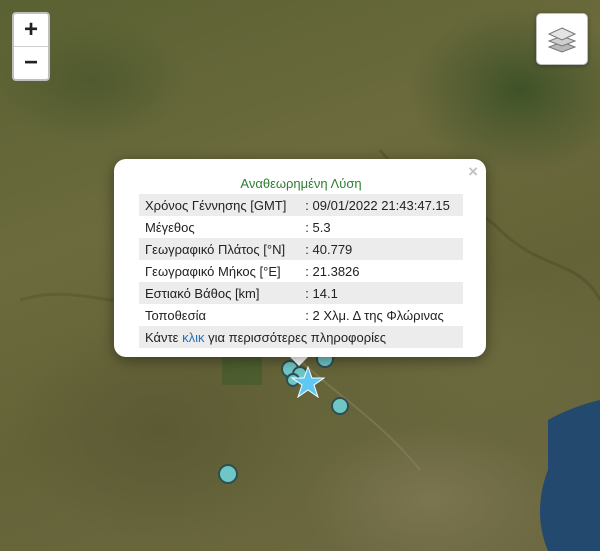 This screenshot has height=551, width=600. I want to click on info-label: Γεωγραφικό Μήκος [°E], so click(213, 271).